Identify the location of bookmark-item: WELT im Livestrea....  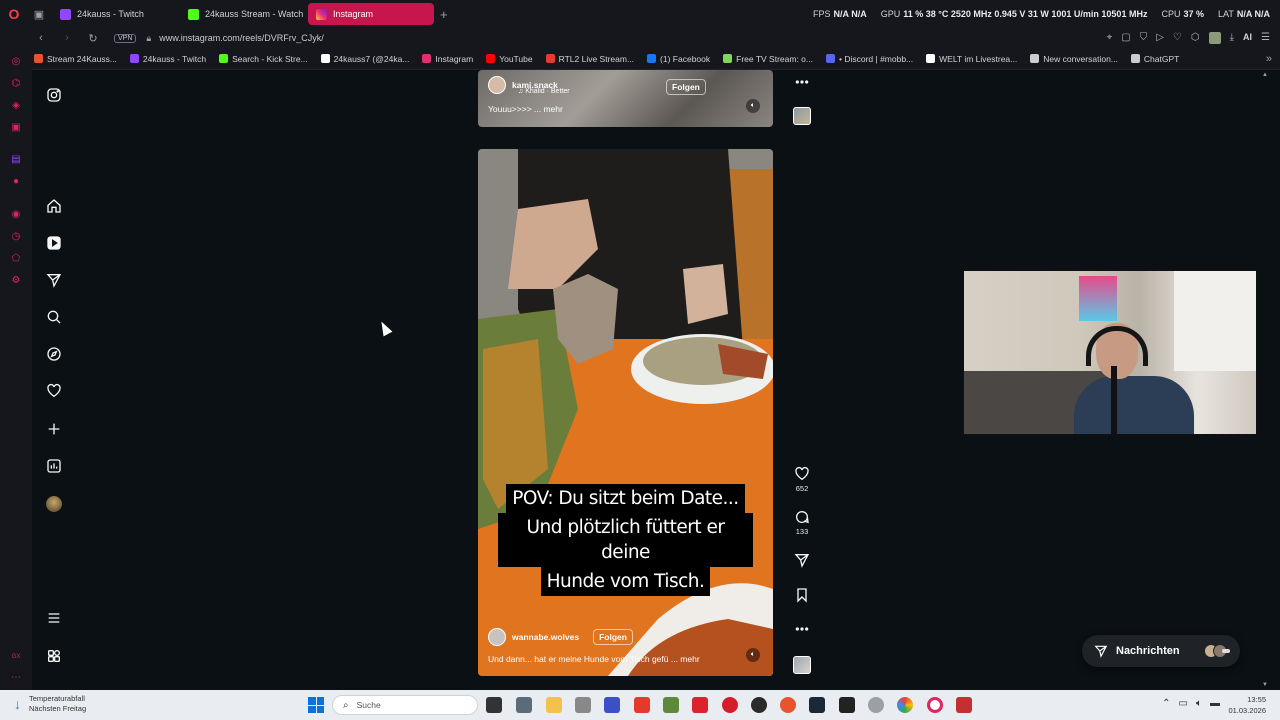
(971, 59).